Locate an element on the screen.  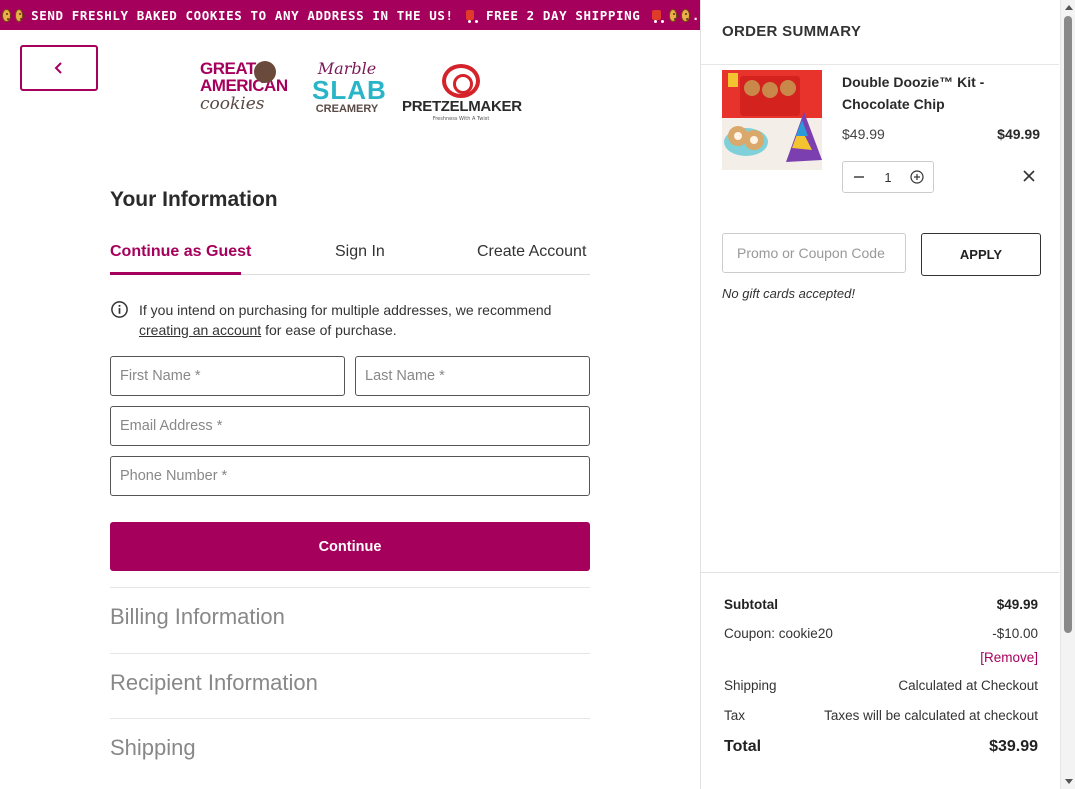
billing-information-section: Billing Information is located at coordinates (350, 620).